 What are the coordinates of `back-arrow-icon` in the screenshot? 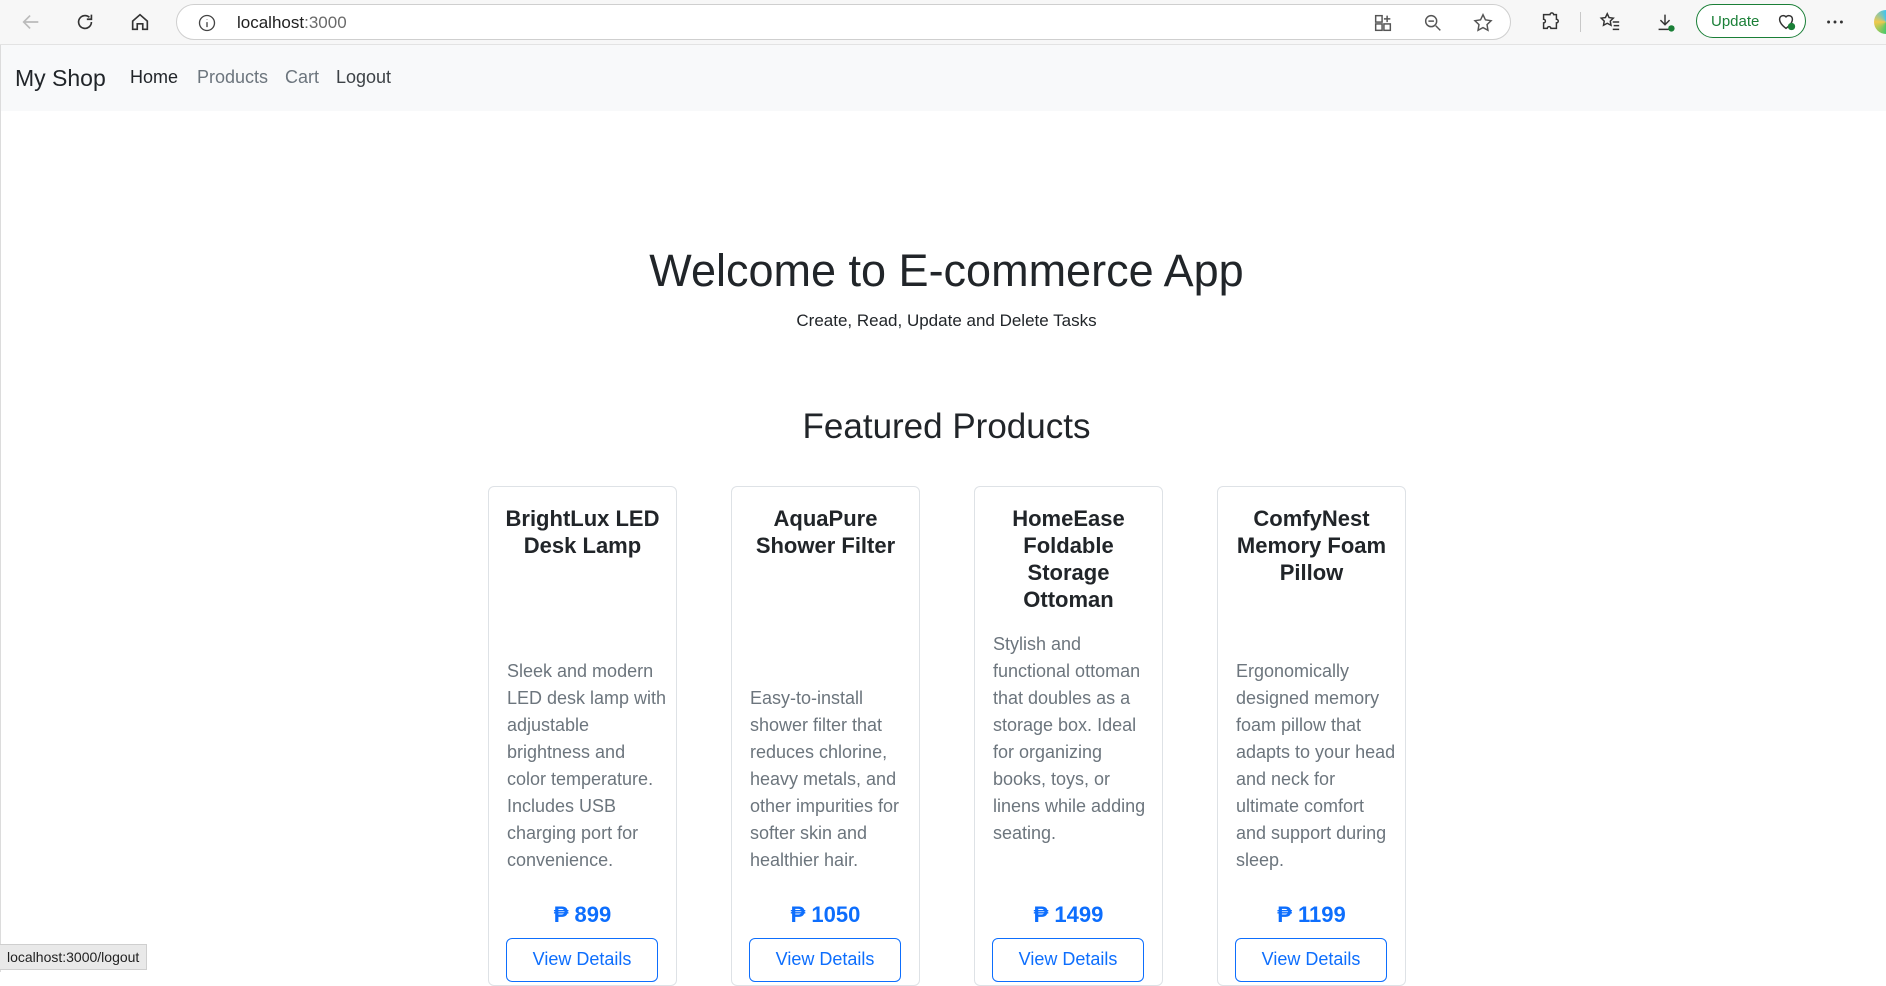 It's located at (30, 22).